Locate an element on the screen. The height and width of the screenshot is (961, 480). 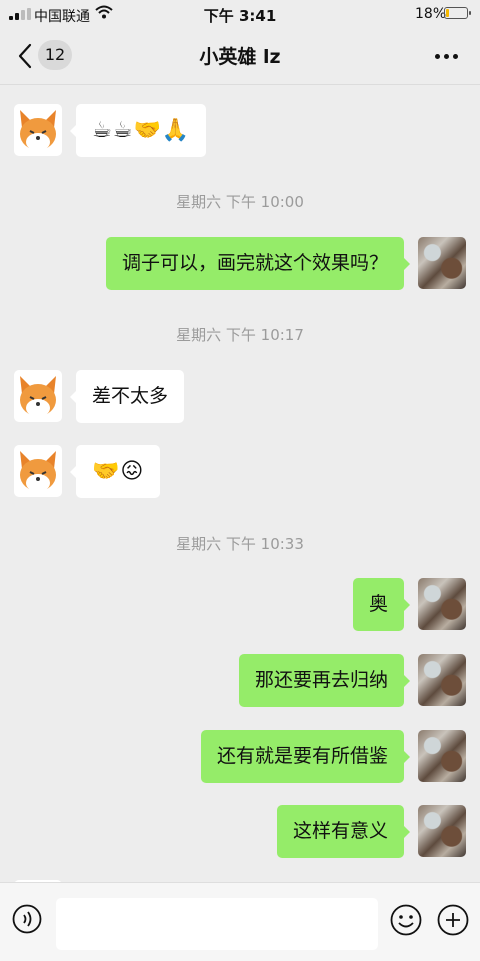
message-timestamp: 星期六 下午 10:33 is located at coordinates (240, 544).